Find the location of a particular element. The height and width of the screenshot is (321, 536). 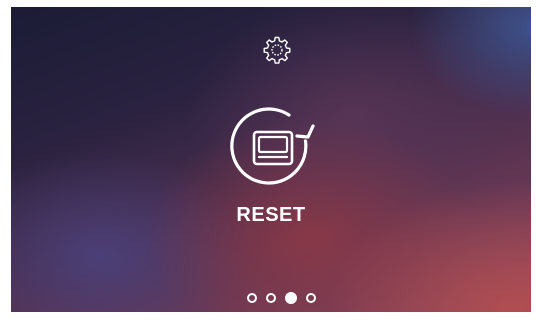

page-indicator is located at coordinates (281, 298).